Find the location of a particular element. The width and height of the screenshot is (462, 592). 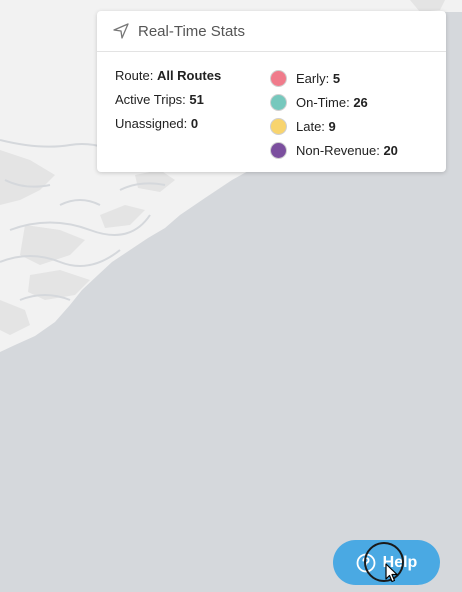

on-time-label: On-Time: is located at coordinates (323, 102).